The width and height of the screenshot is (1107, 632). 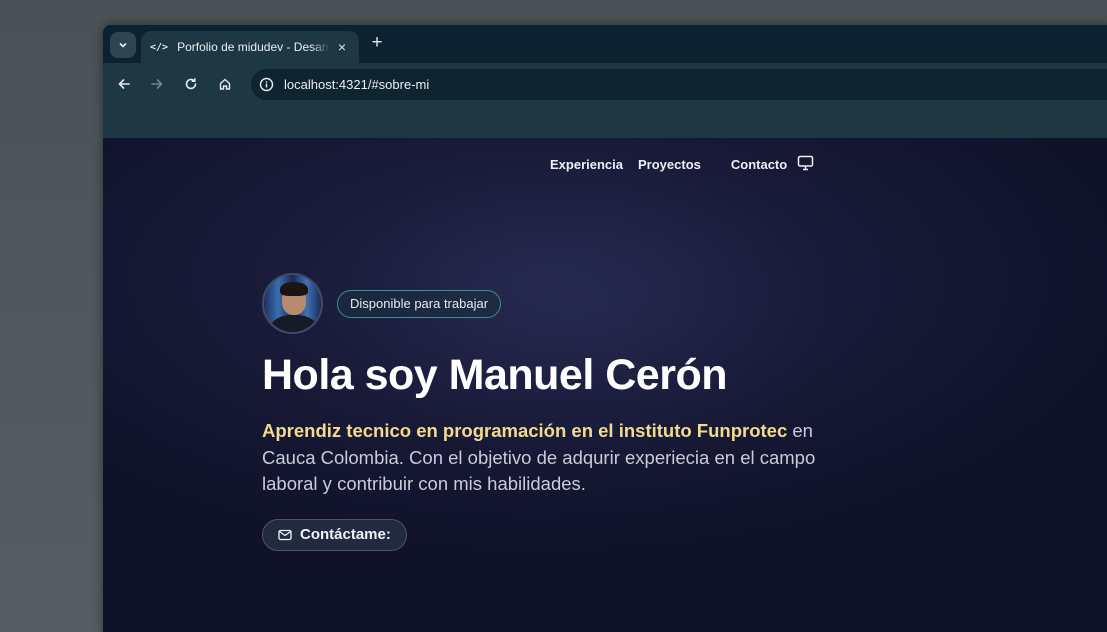 I want to click on arrow-right-icon, so click(x=157, y=84).